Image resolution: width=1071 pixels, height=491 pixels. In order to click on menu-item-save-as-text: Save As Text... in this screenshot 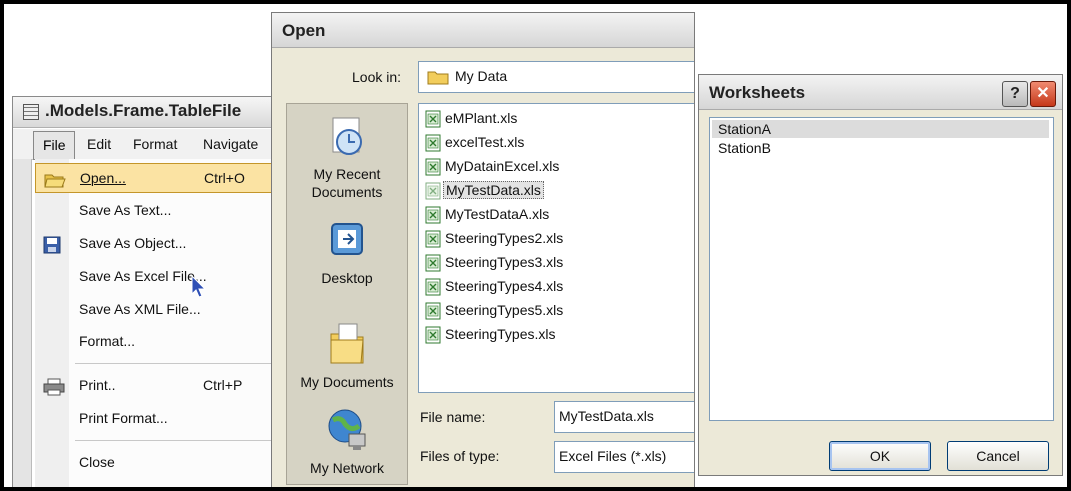, I will do `click(155, 211)`.